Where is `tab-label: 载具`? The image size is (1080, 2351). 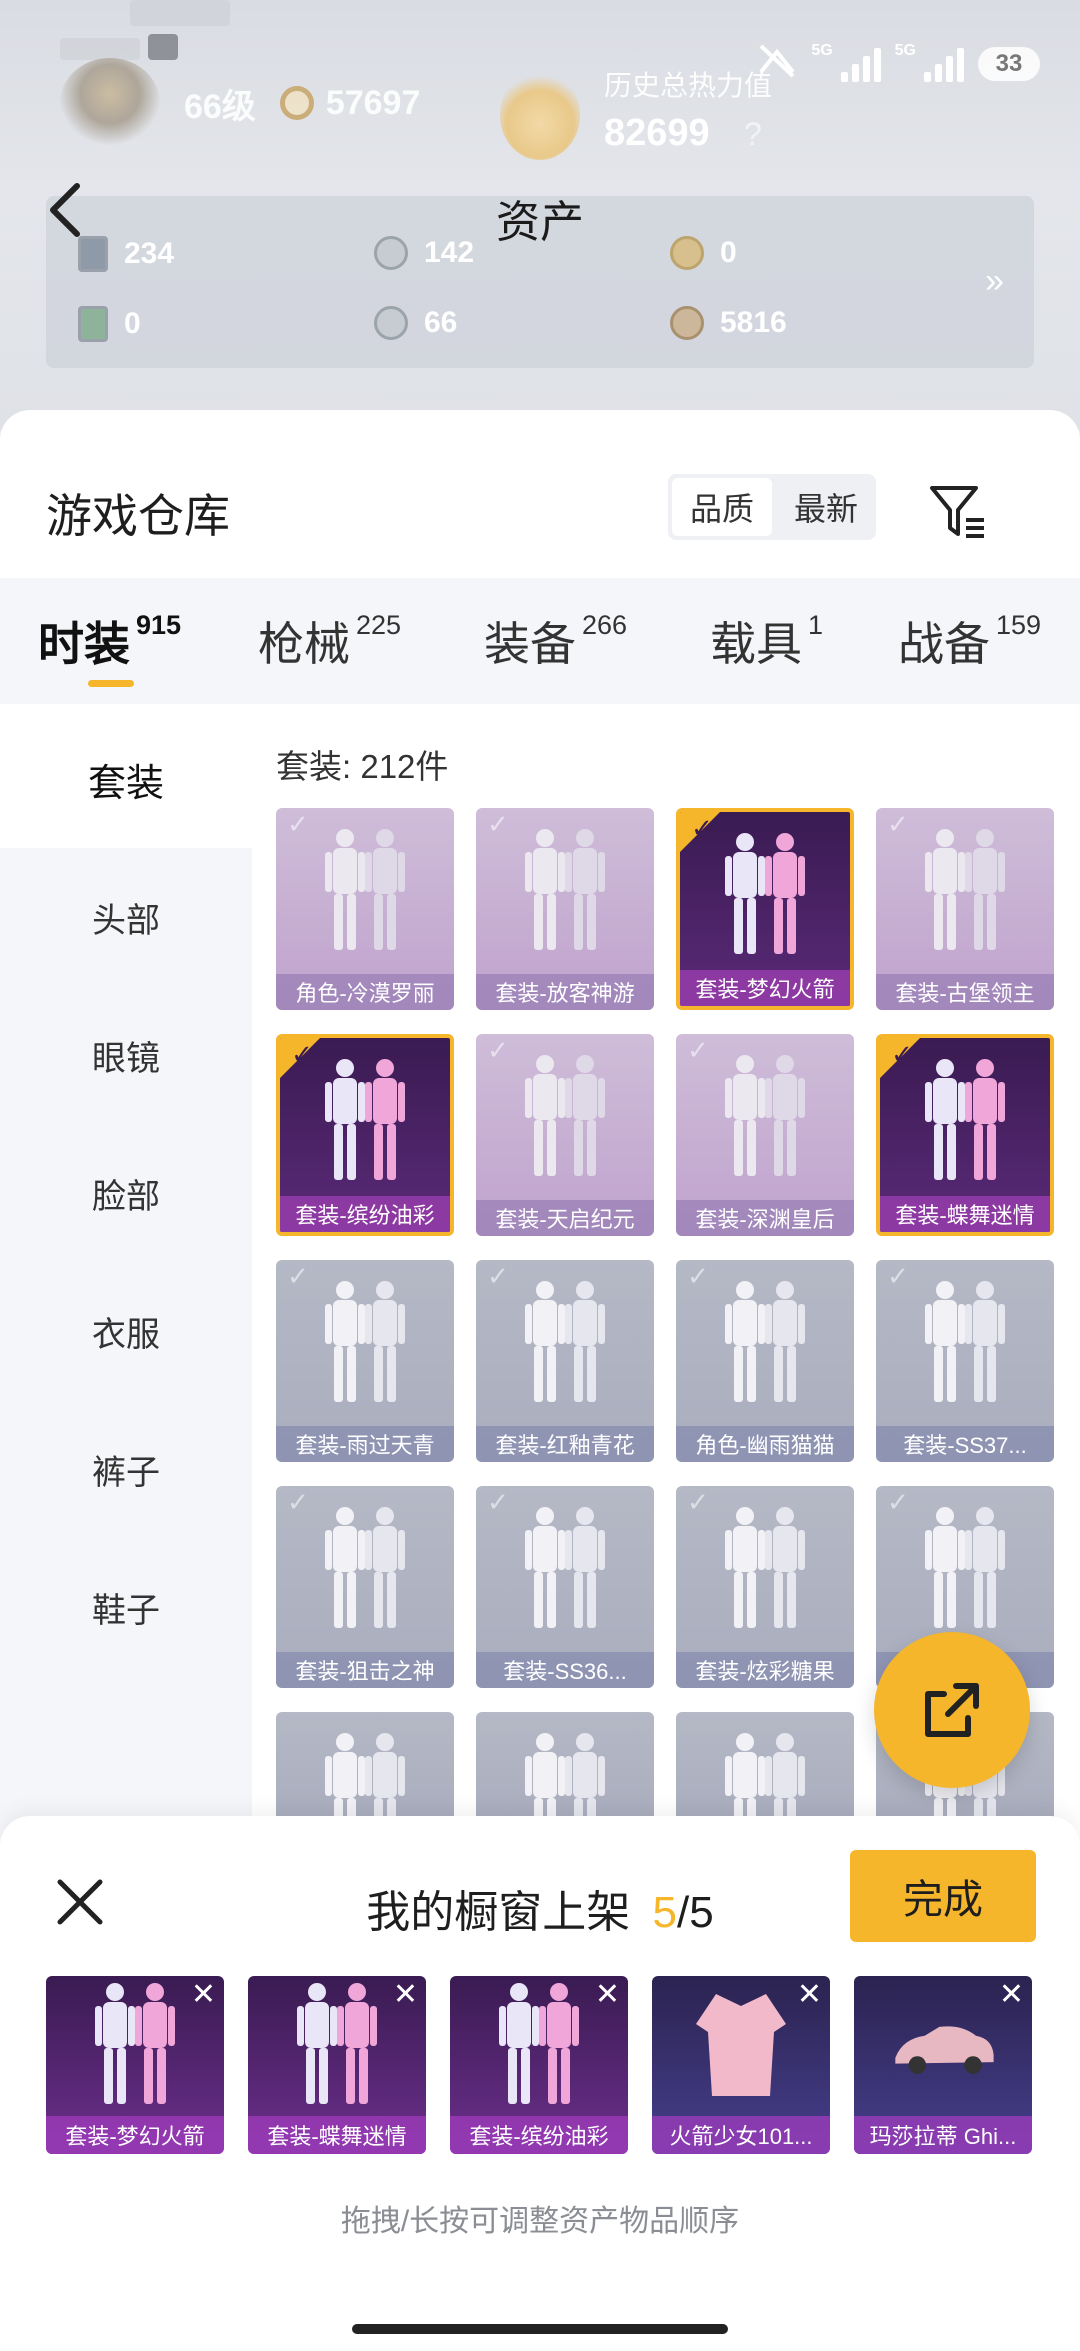 tab-label: 载具 is located at coordinates (756, 644).